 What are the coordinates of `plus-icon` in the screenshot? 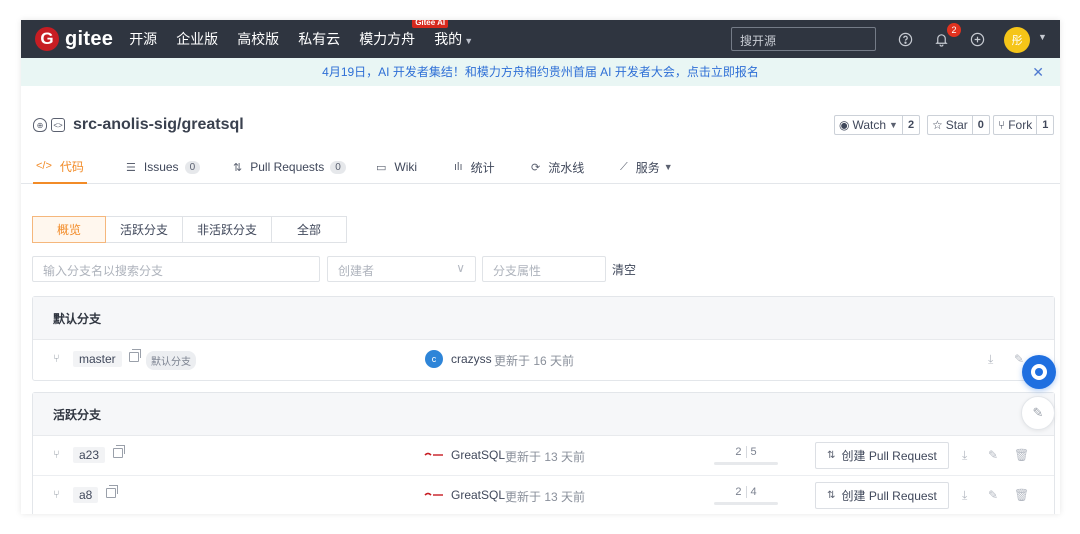 It's located at (977, 39).